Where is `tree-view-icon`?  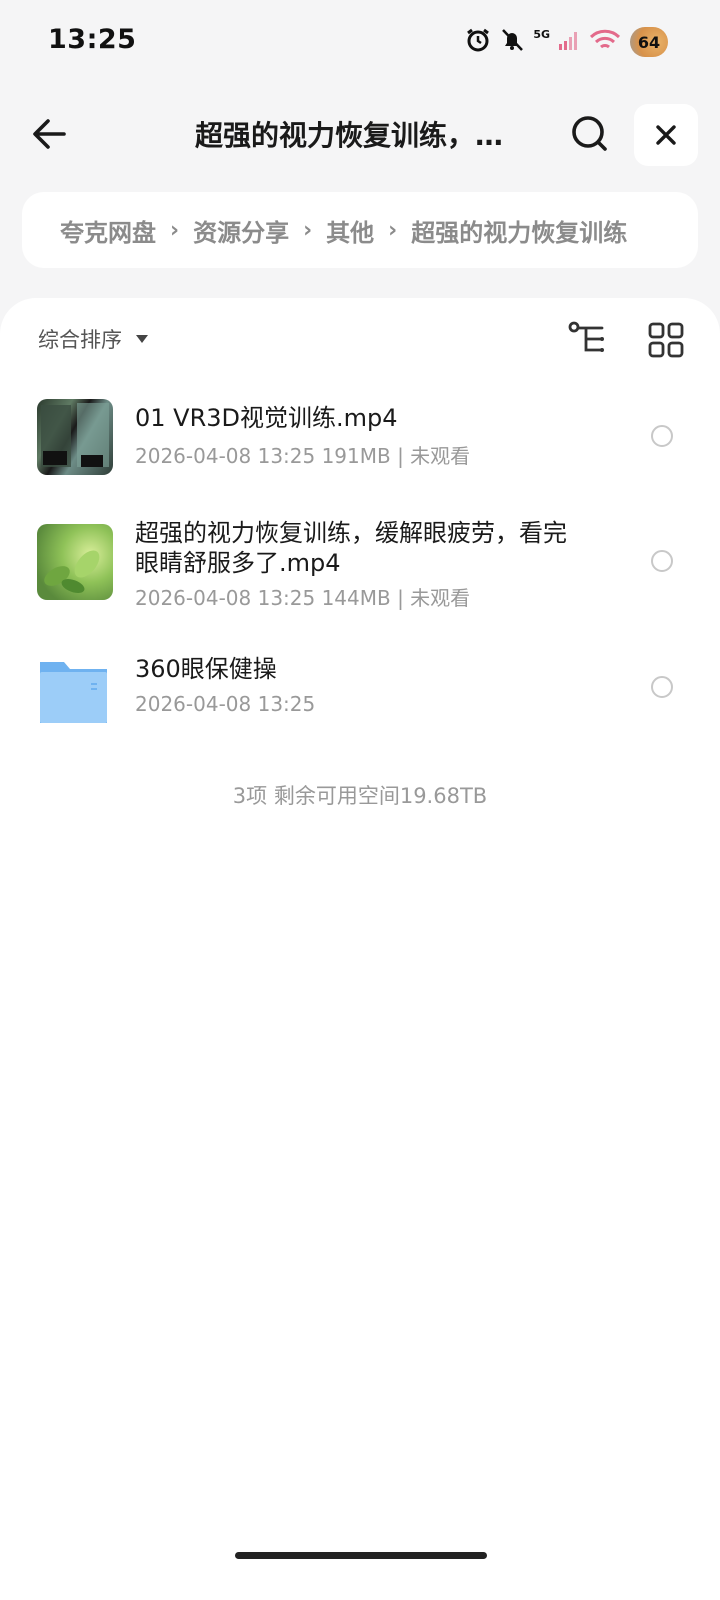 tree-view-icon is located at coordinates (586, 336).